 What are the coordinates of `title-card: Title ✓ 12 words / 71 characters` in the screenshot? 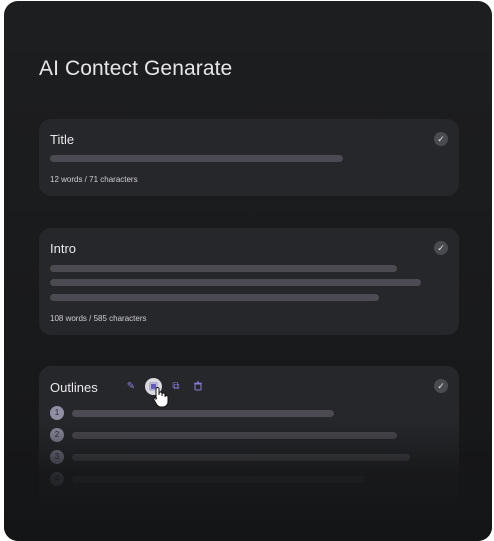 It's located at (249, 157).